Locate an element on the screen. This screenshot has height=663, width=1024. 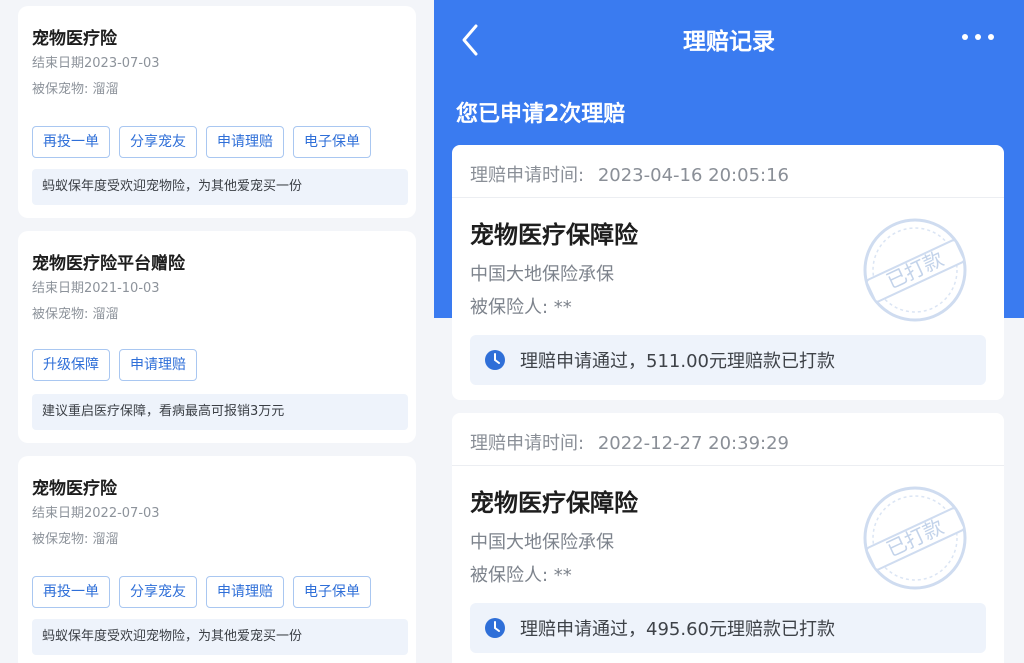
claim-status-bar: 理赔申请通过，495.60元理赔款已打款 is located at coordinates (728, 628).